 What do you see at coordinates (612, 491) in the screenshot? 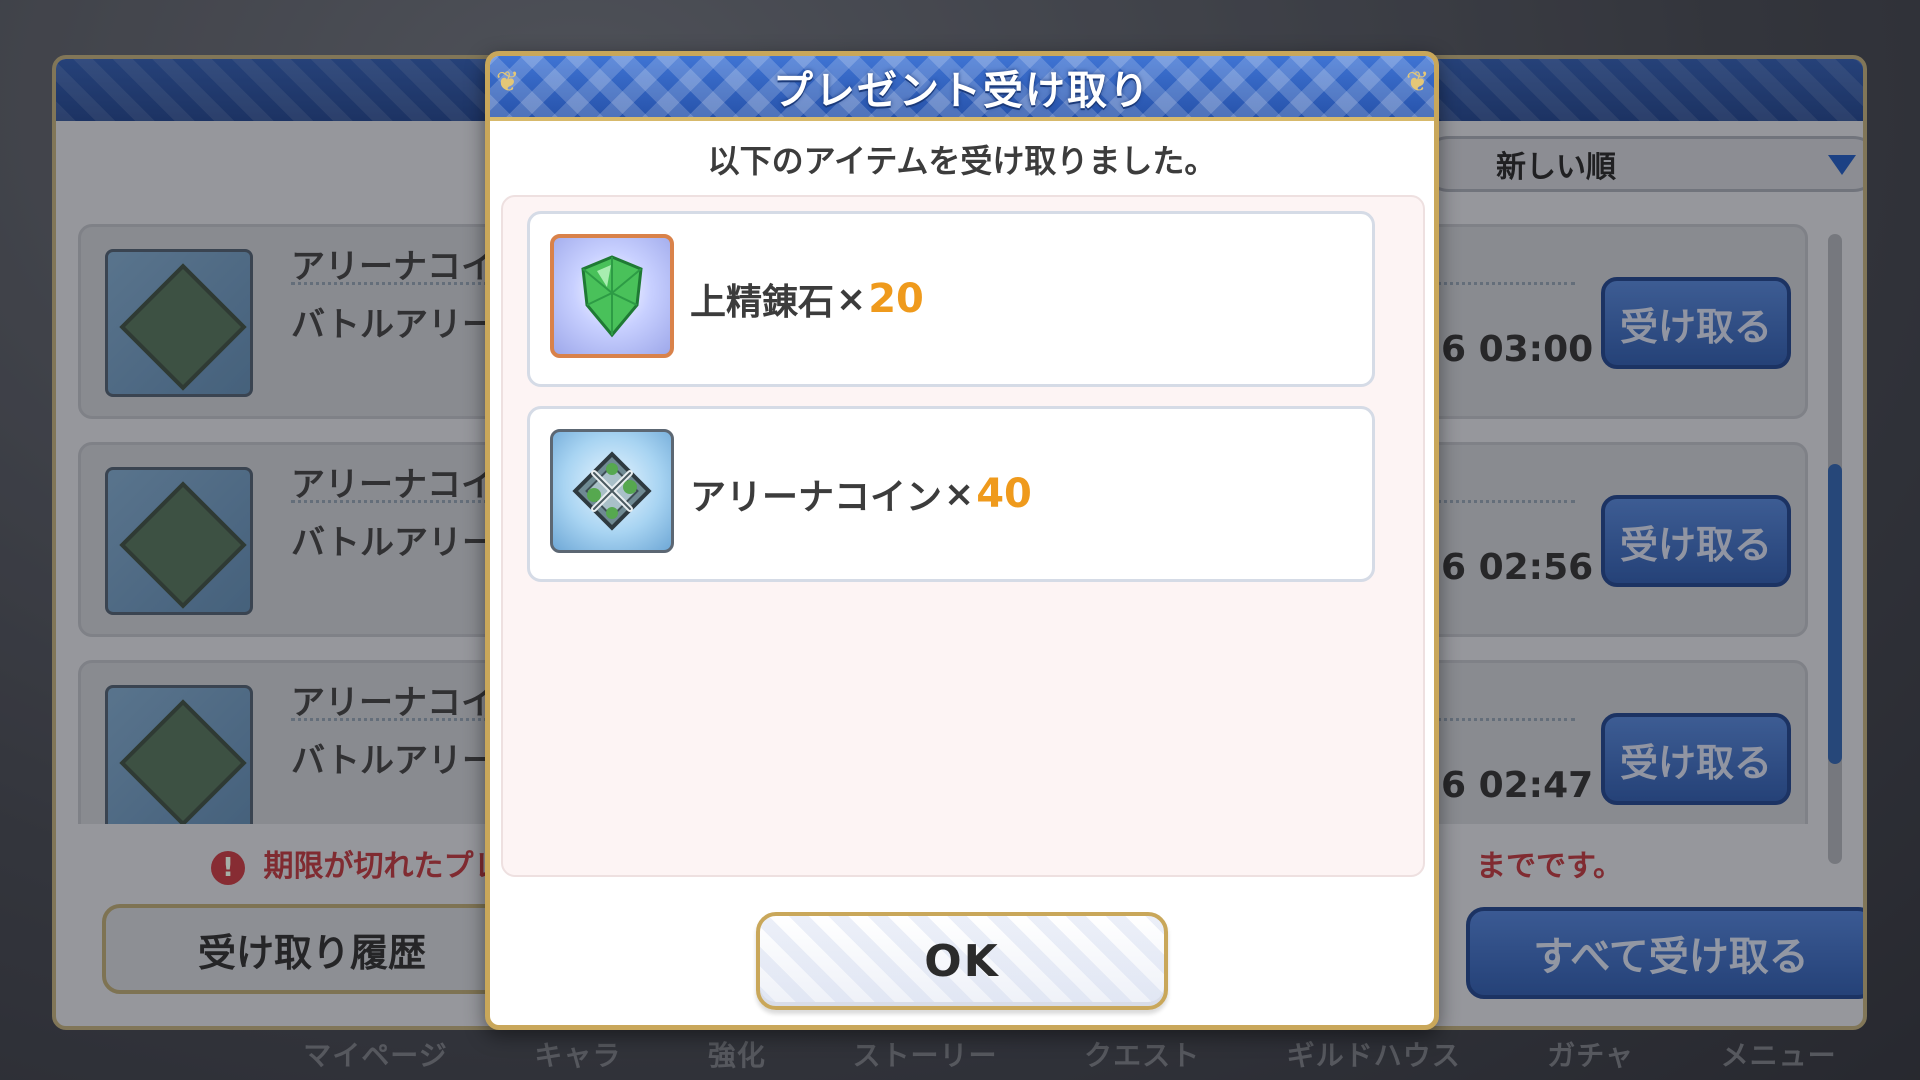
I see `arena-coin-icon` at bounding box center [612, 491].